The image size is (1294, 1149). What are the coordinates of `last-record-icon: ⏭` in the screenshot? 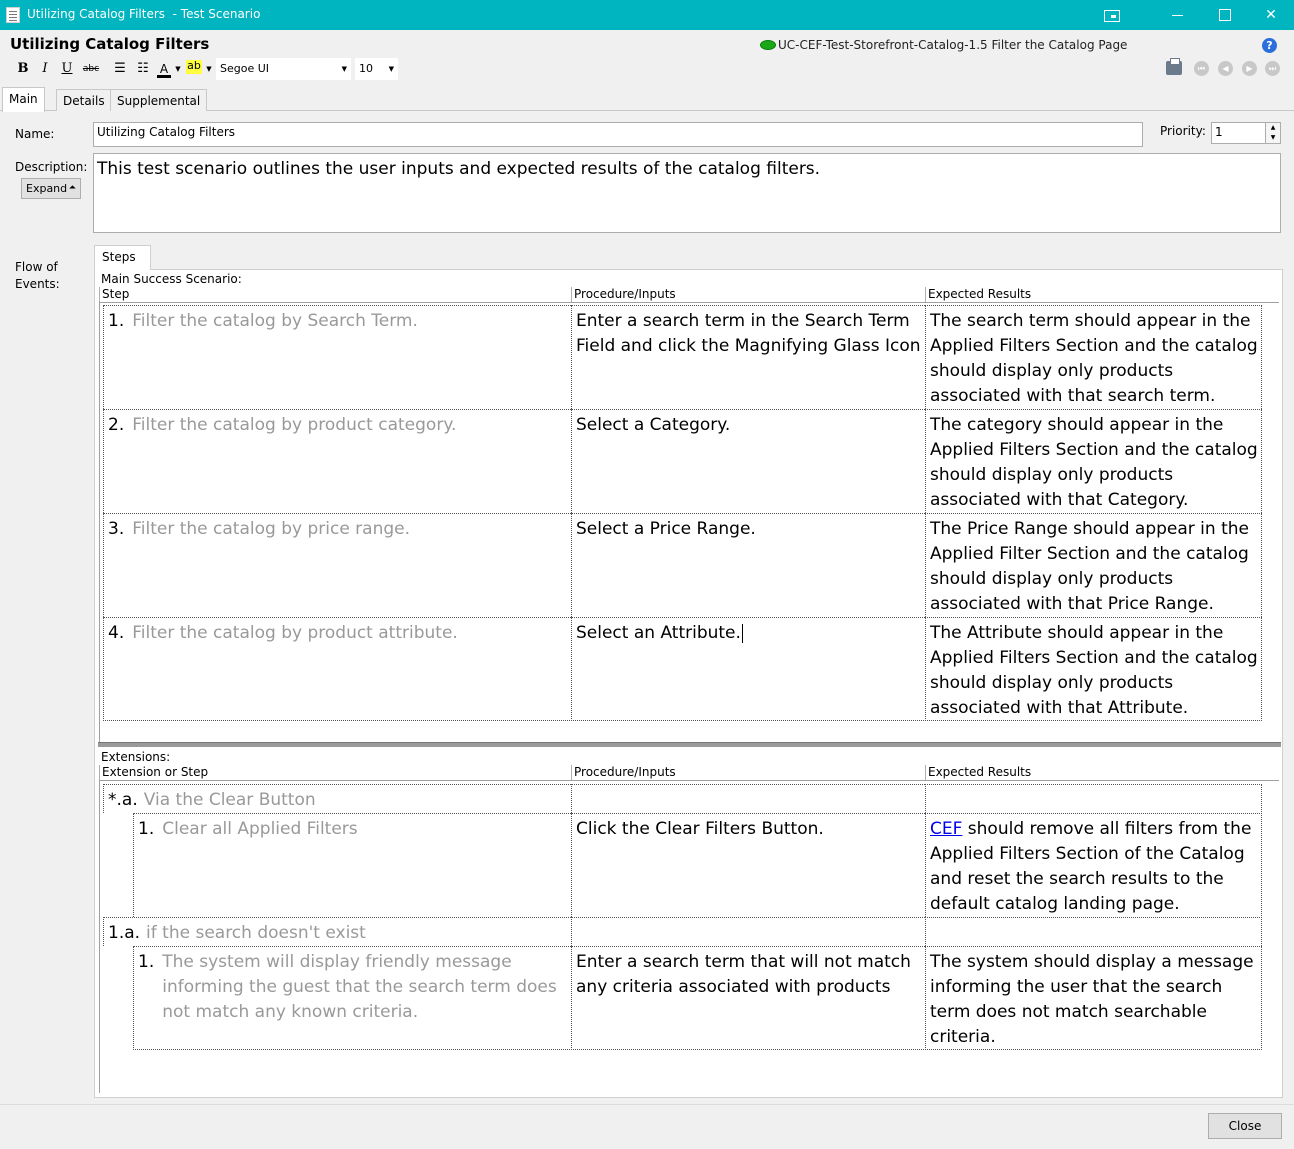 It's located at (1272, 68).